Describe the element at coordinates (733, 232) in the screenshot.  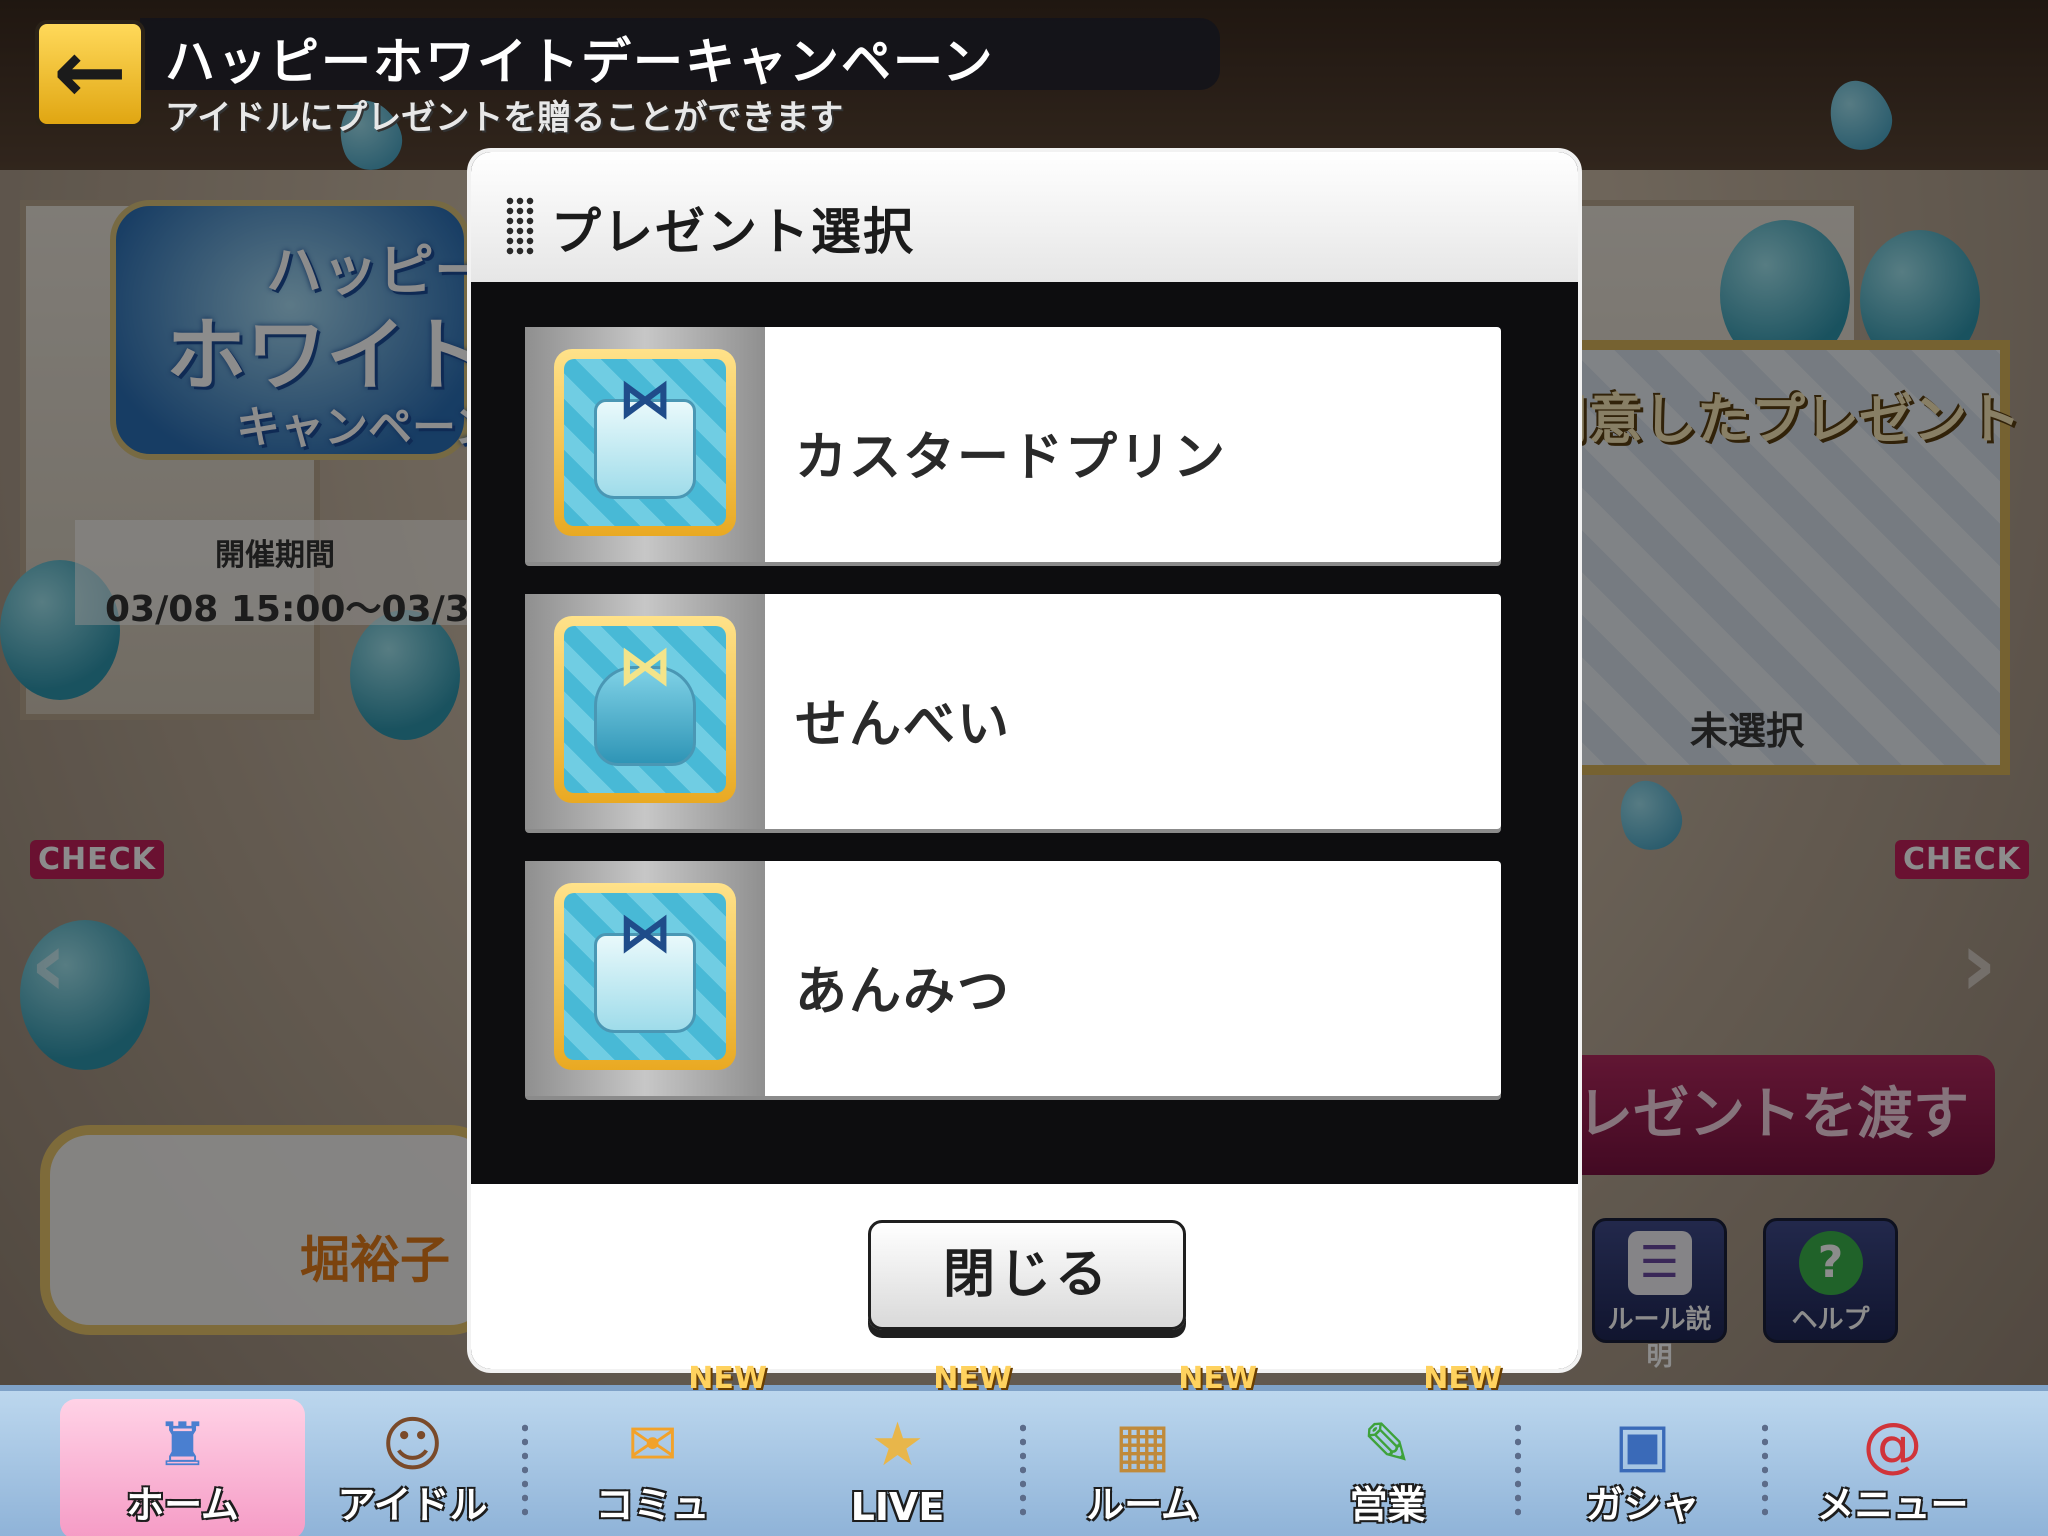
I see `dialog-title: プレゼント選択` at that location.